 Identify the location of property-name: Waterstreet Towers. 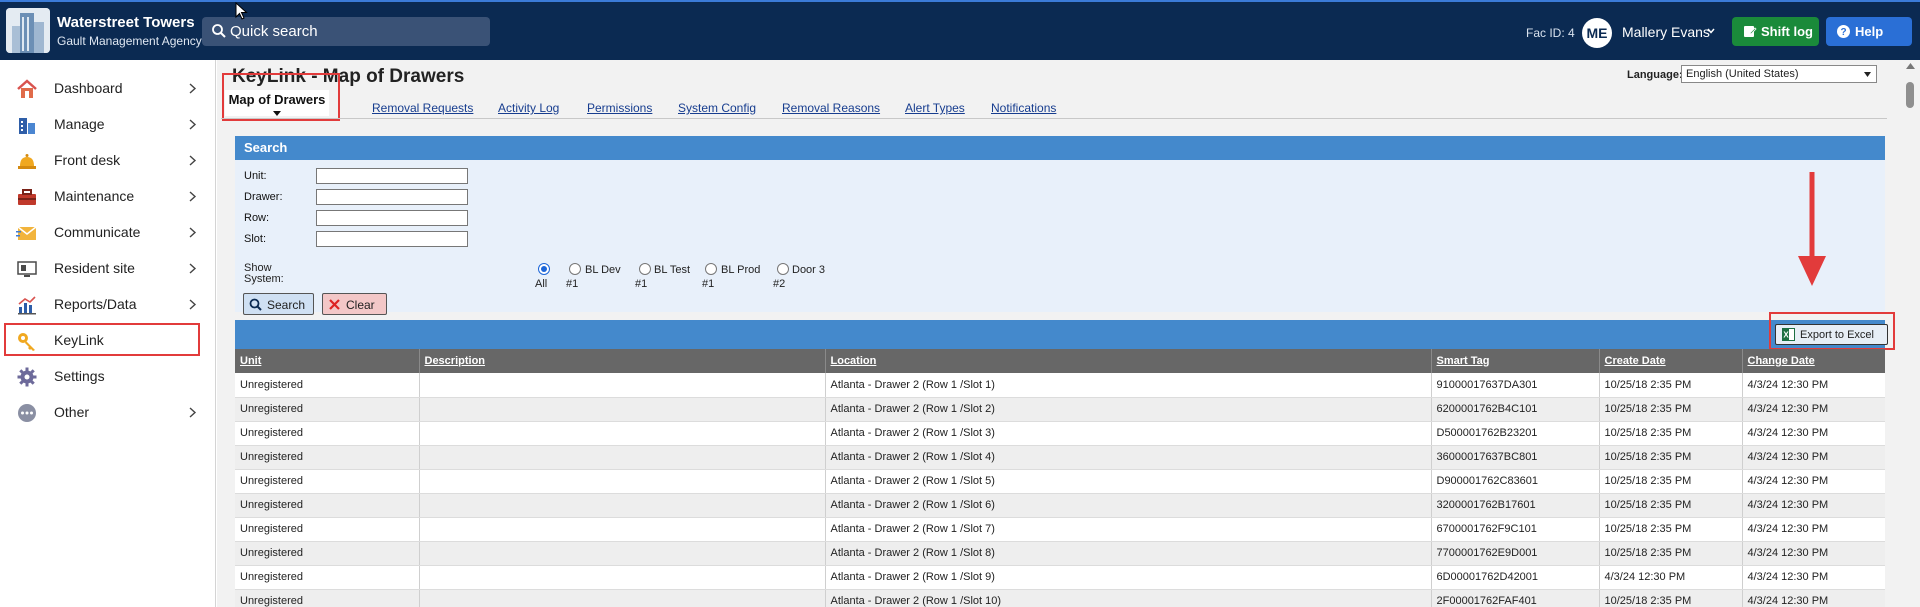
(126, 22).